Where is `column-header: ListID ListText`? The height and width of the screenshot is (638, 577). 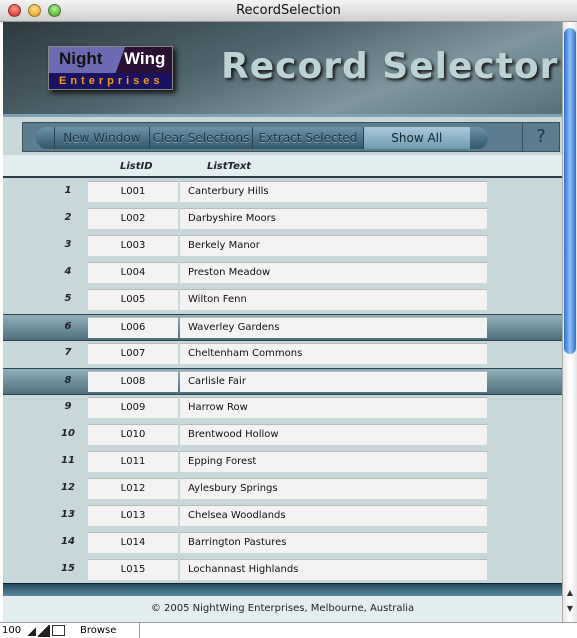
column-header: ListID ListText is located at coordinates (282, 166).